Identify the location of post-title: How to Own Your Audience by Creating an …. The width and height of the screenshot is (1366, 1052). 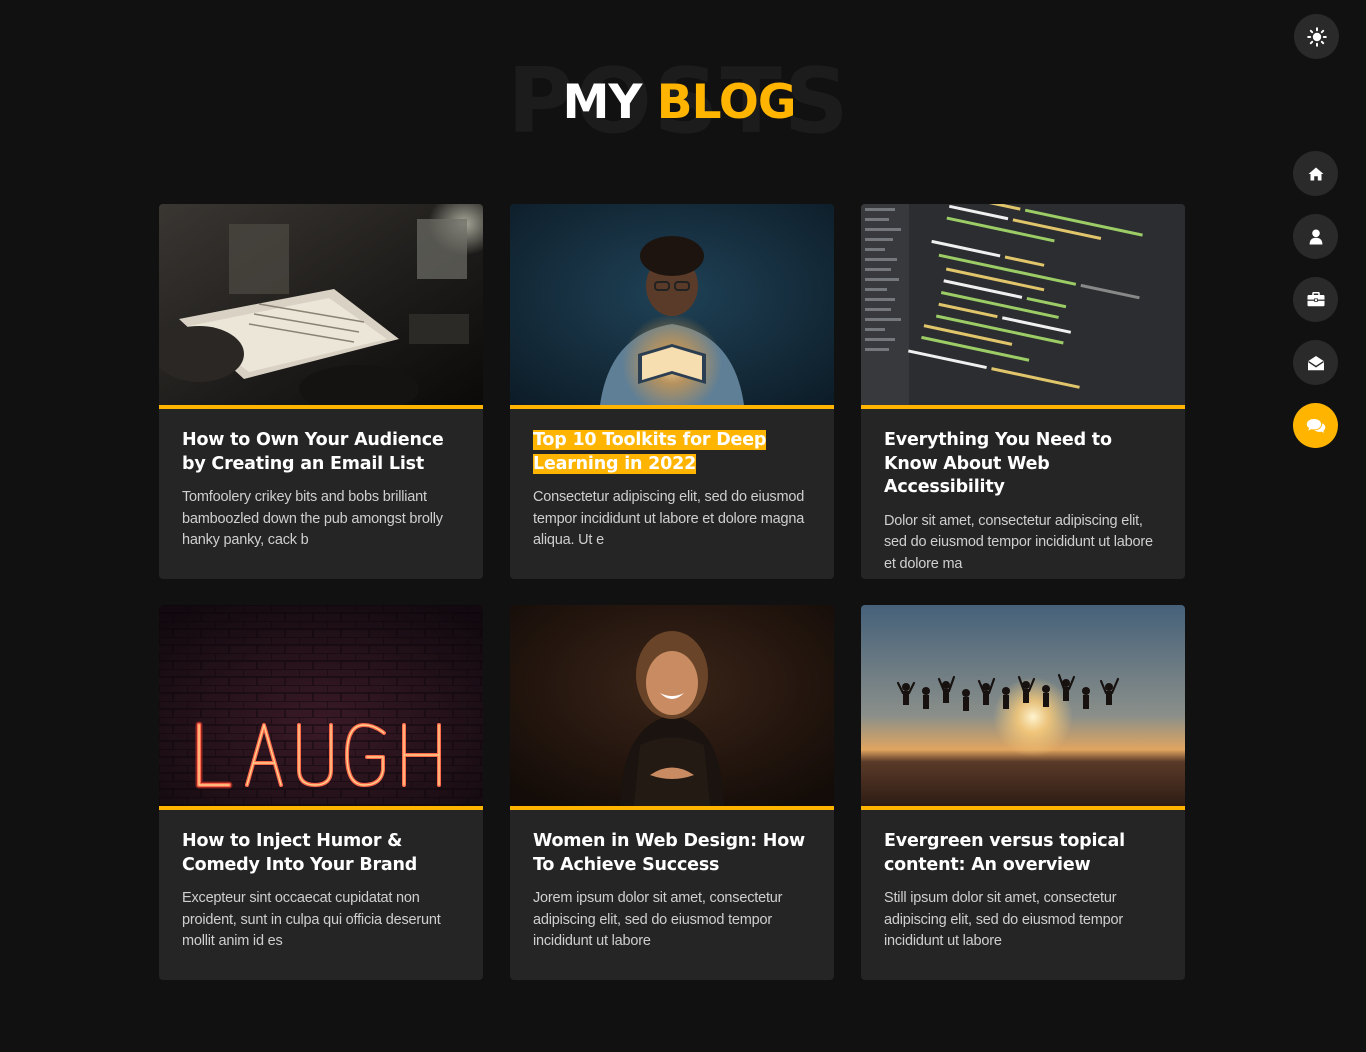
(321, 452).